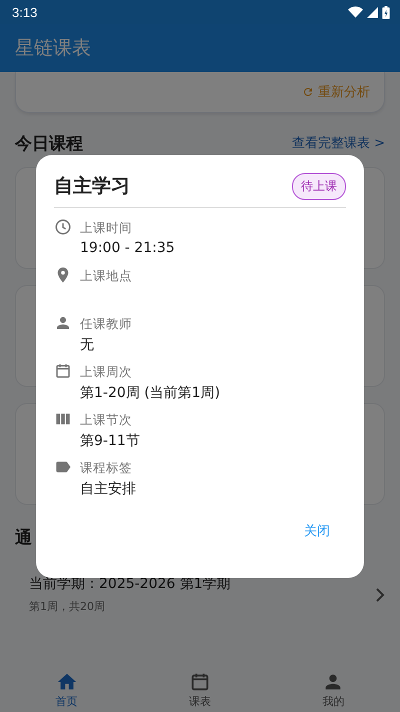 This screenshot has width=400, height=712. What do you see at coordinates (63, 227) in the screenshot?
I see `clock-icon` at bounding box center [63, 227].